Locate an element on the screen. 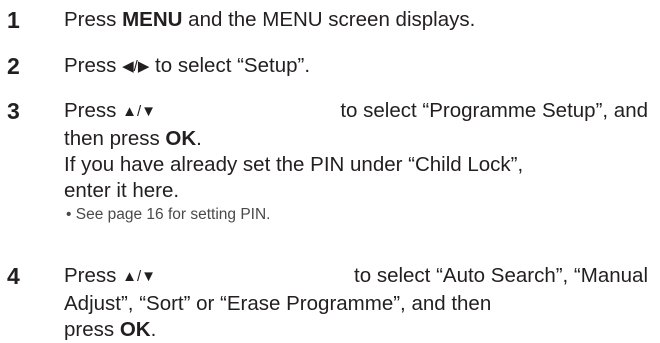 This screenshot has height=343, width=660. pin-note: • See page 16 for setting PIN. is located at coordinates (168, 214).